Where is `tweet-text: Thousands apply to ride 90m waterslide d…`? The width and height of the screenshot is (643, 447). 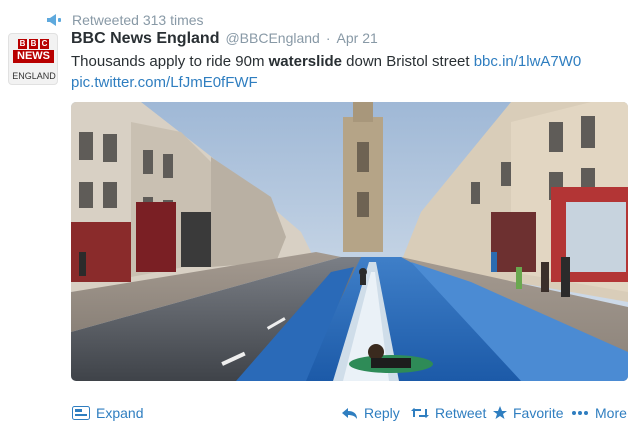
tweet-text: Thousands apply to ride 90m waterslide d… is located at coordinates (351, 72).